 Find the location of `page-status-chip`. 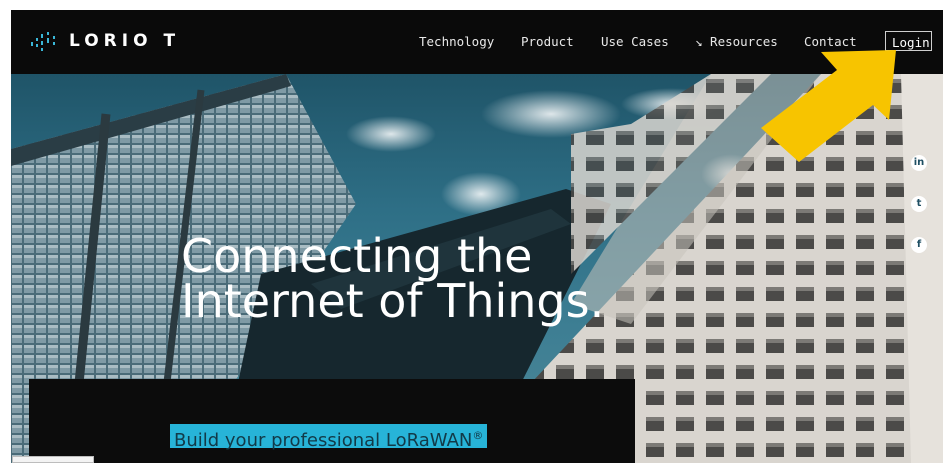

page-status-chip is located at coordinates (53, 459).